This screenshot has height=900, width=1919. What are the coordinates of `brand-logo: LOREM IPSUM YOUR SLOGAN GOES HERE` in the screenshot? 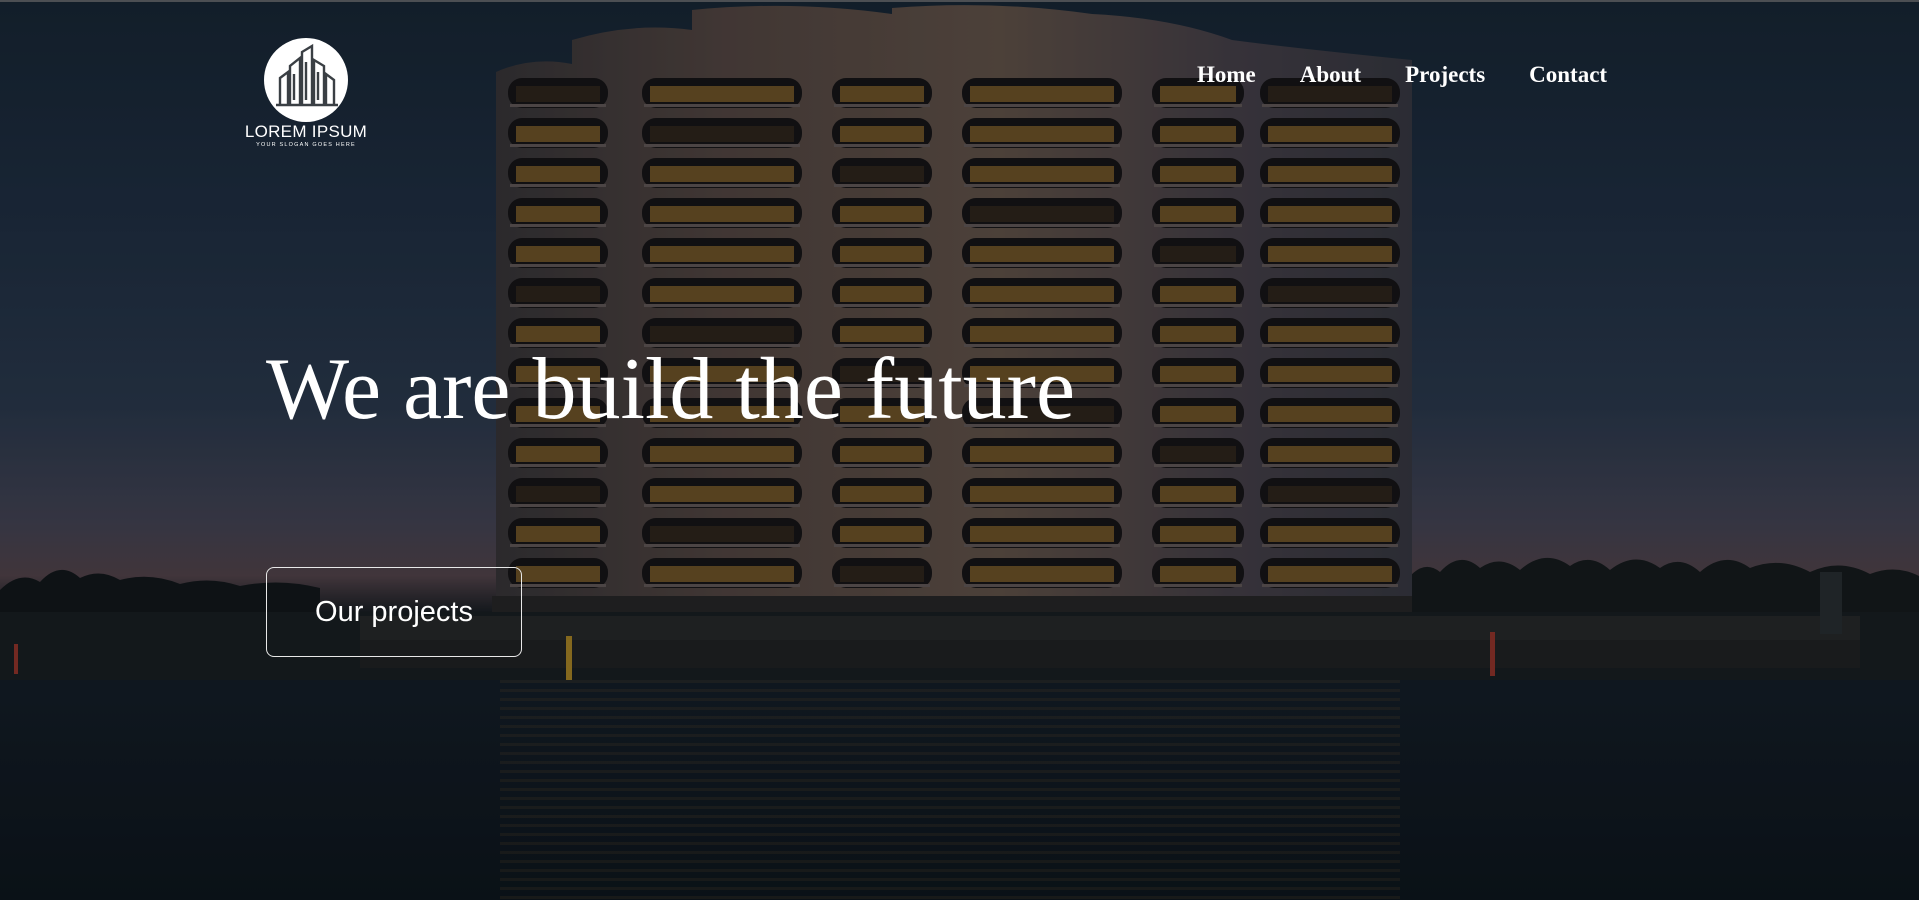 It's located at (306, 93).